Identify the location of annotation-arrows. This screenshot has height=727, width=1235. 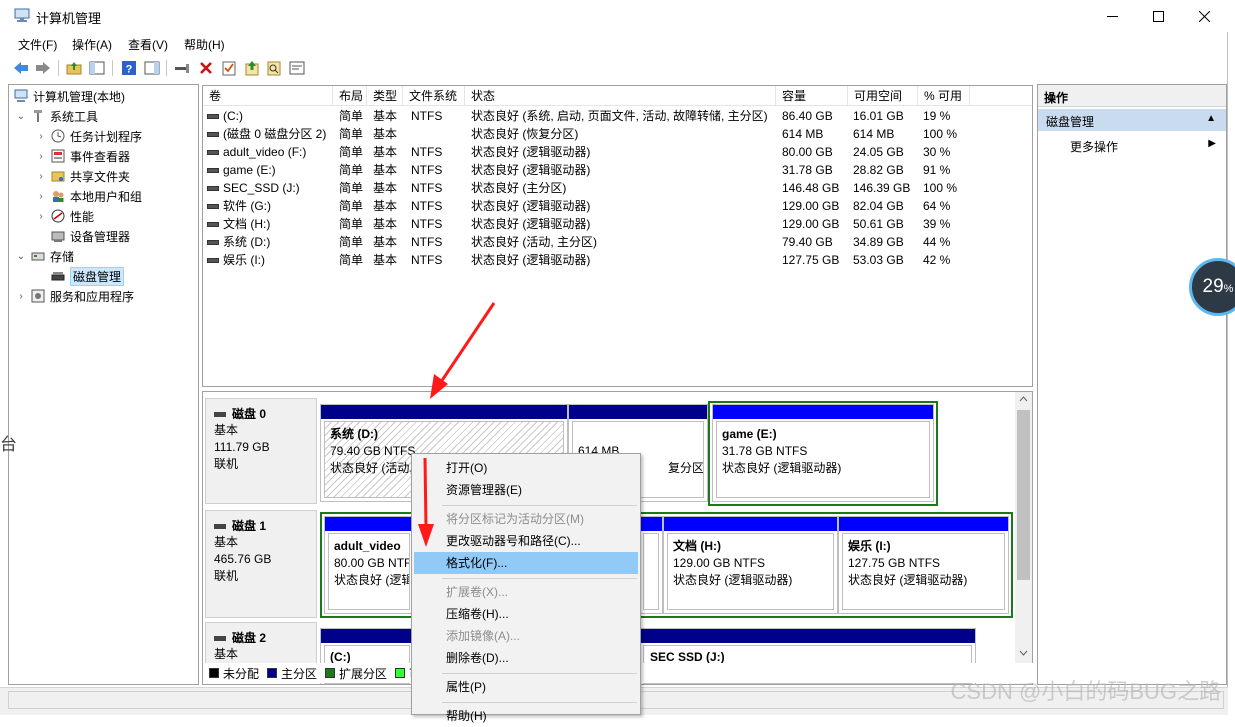
(457, 424).